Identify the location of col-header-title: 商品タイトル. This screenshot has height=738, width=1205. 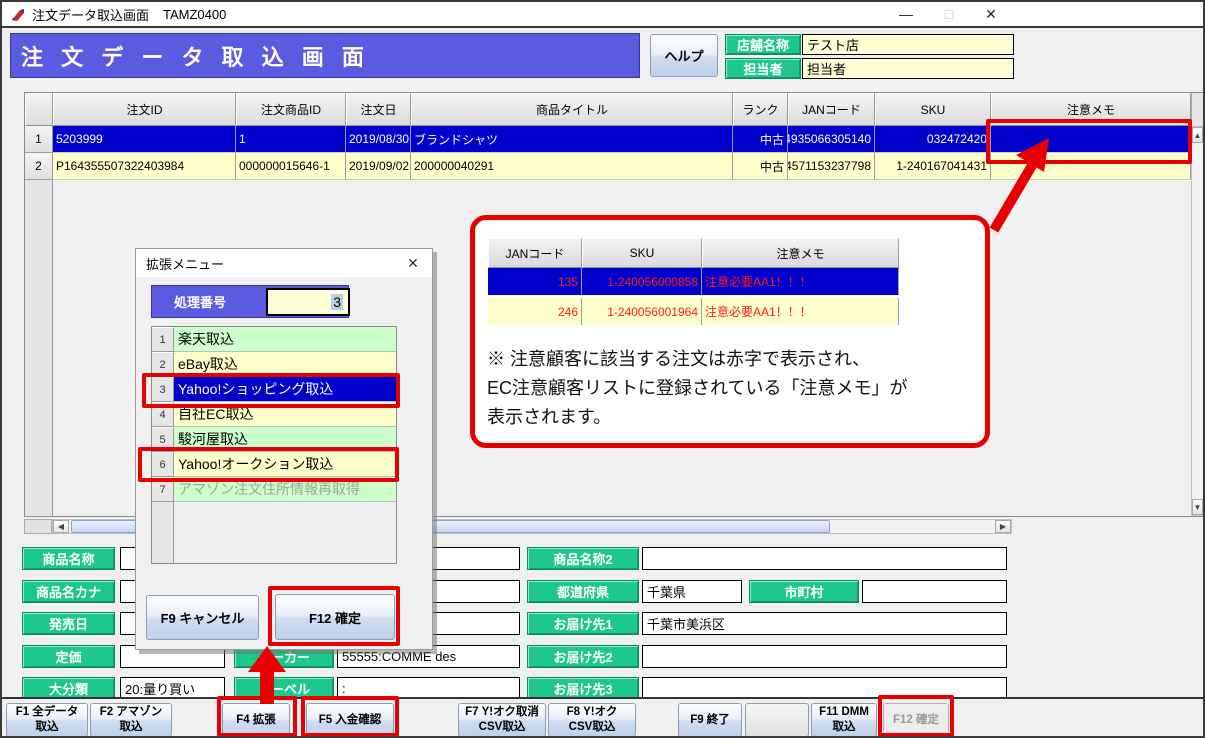
(572, 109).